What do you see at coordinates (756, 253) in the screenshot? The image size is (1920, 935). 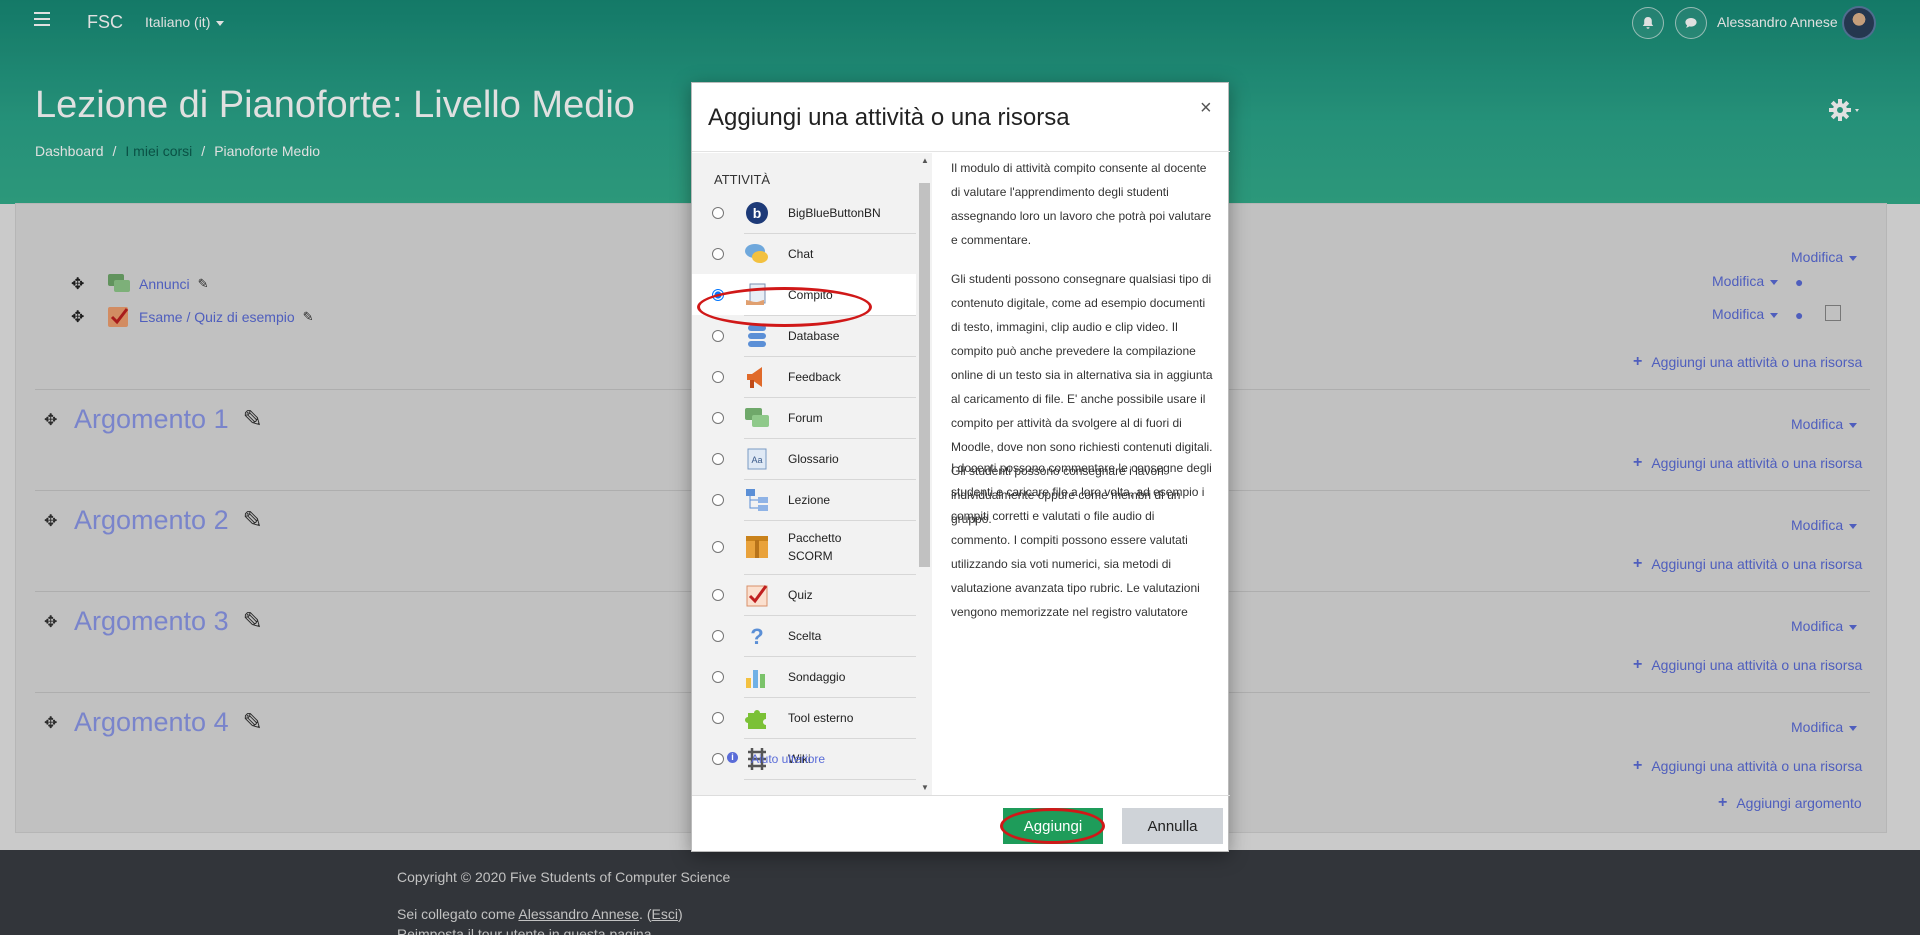 I see `chat-icon` at bounding box center [756, 253].